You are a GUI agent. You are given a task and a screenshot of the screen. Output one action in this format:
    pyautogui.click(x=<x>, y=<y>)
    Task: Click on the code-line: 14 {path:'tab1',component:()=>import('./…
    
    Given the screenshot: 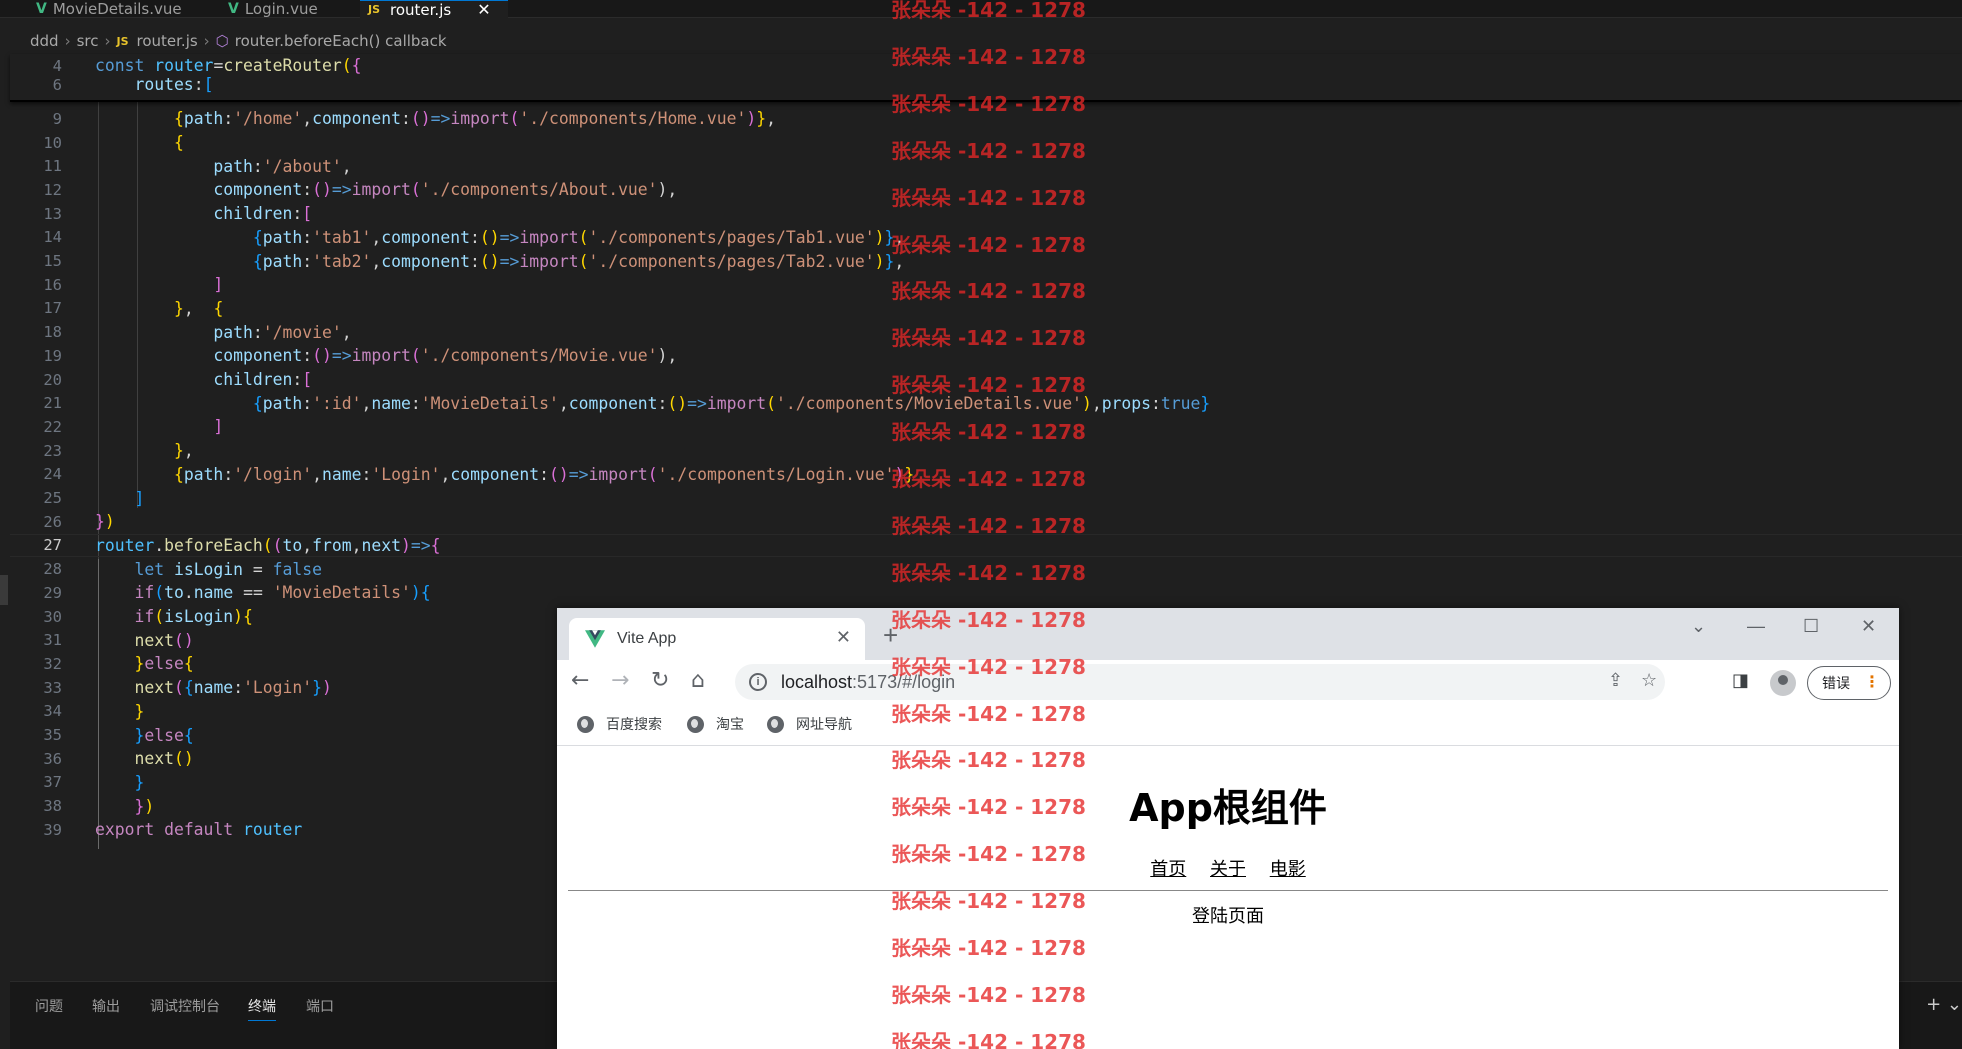 What is the action you would take?
    pyautogui.click(x=986, y=238)
    